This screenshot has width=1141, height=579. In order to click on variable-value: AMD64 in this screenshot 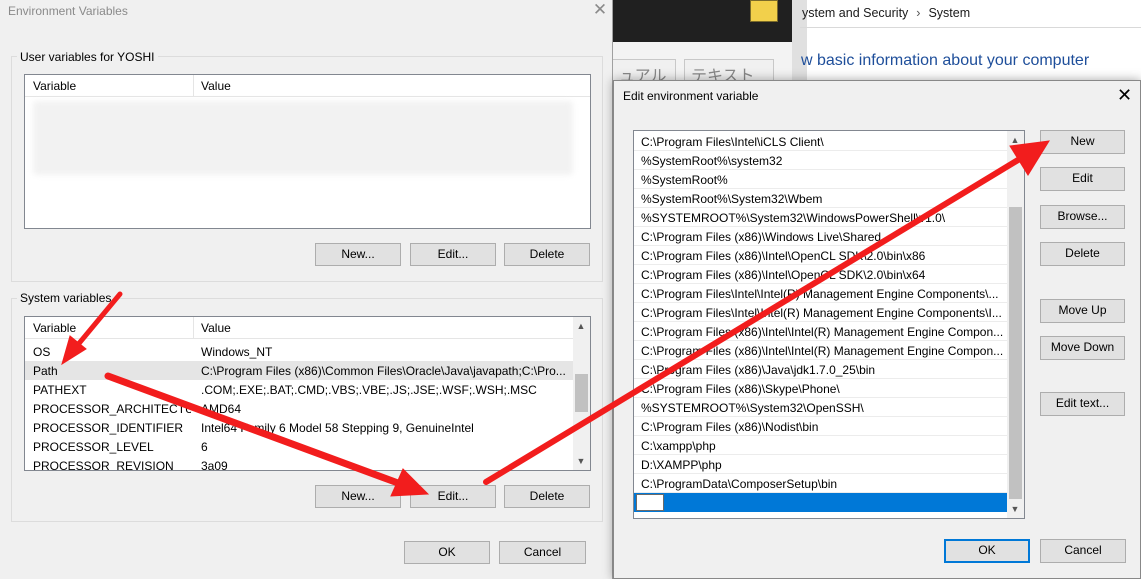, I will do `click(221, 409)`.